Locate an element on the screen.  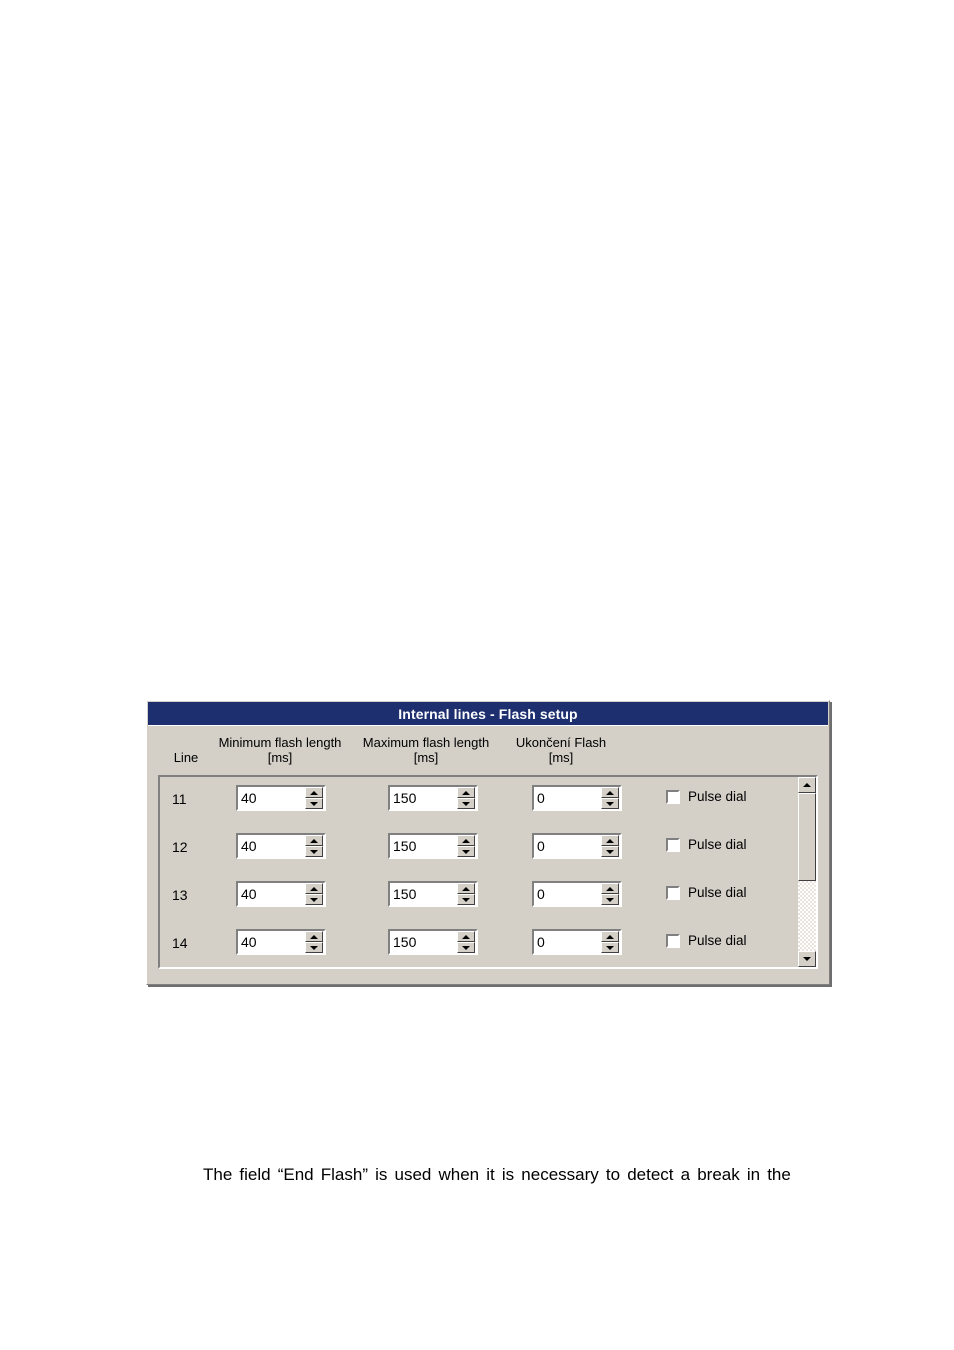
line-number: 14 is located at coordinates (180, 943).